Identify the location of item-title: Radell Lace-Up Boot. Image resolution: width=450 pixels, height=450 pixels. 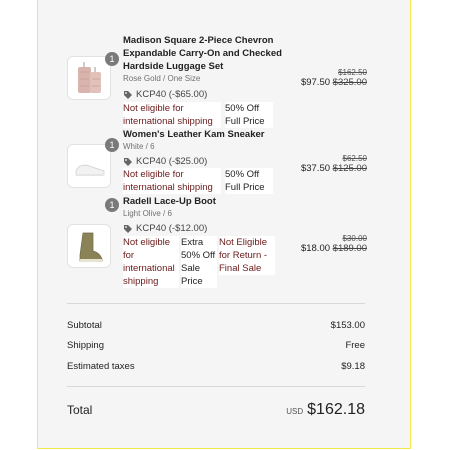
(169, 201).